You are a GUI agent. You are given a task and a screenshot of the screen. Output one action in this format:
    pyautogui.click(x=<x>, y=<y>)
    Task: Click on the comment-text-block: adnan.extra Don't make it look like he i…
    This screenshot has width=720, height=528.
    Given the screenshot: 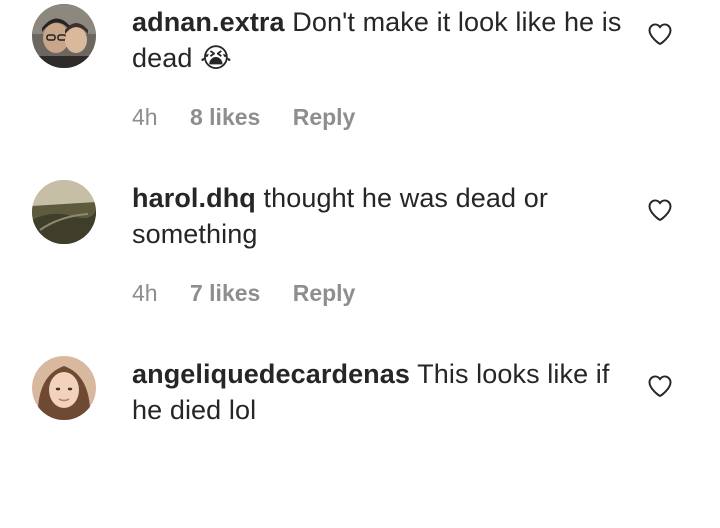 What is the action you would take?
    pyautogui.click(x=377, y=40)
    